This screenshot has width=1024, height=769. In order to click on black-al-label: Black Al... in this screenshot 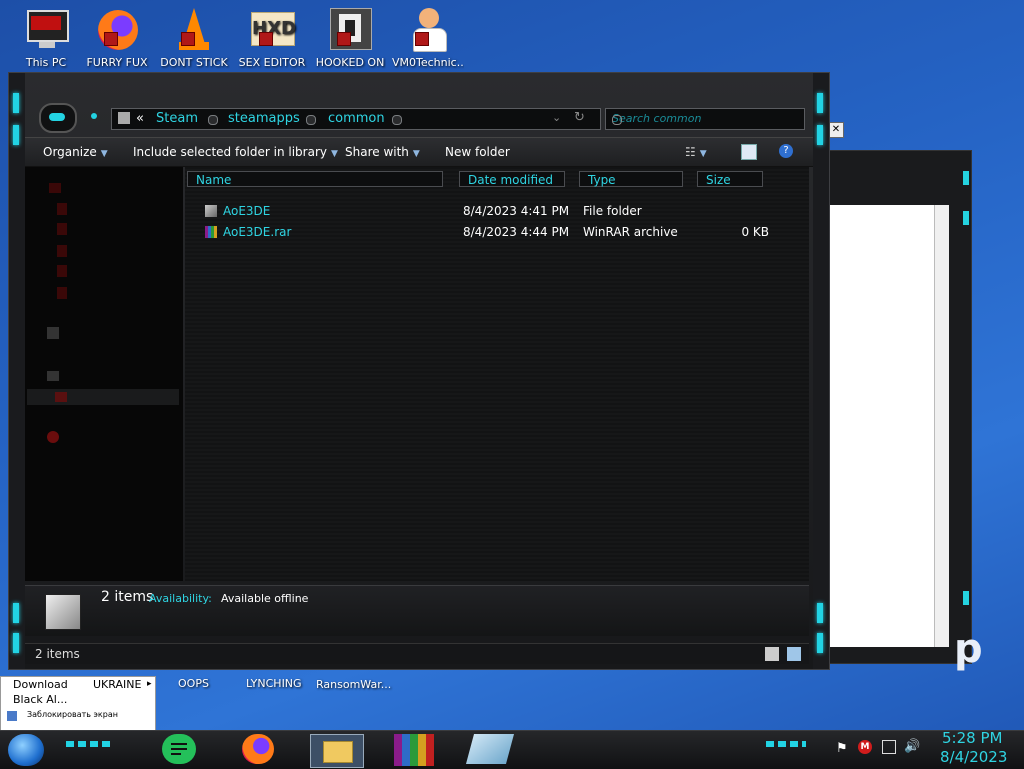, I will do `click(40, 699)`.